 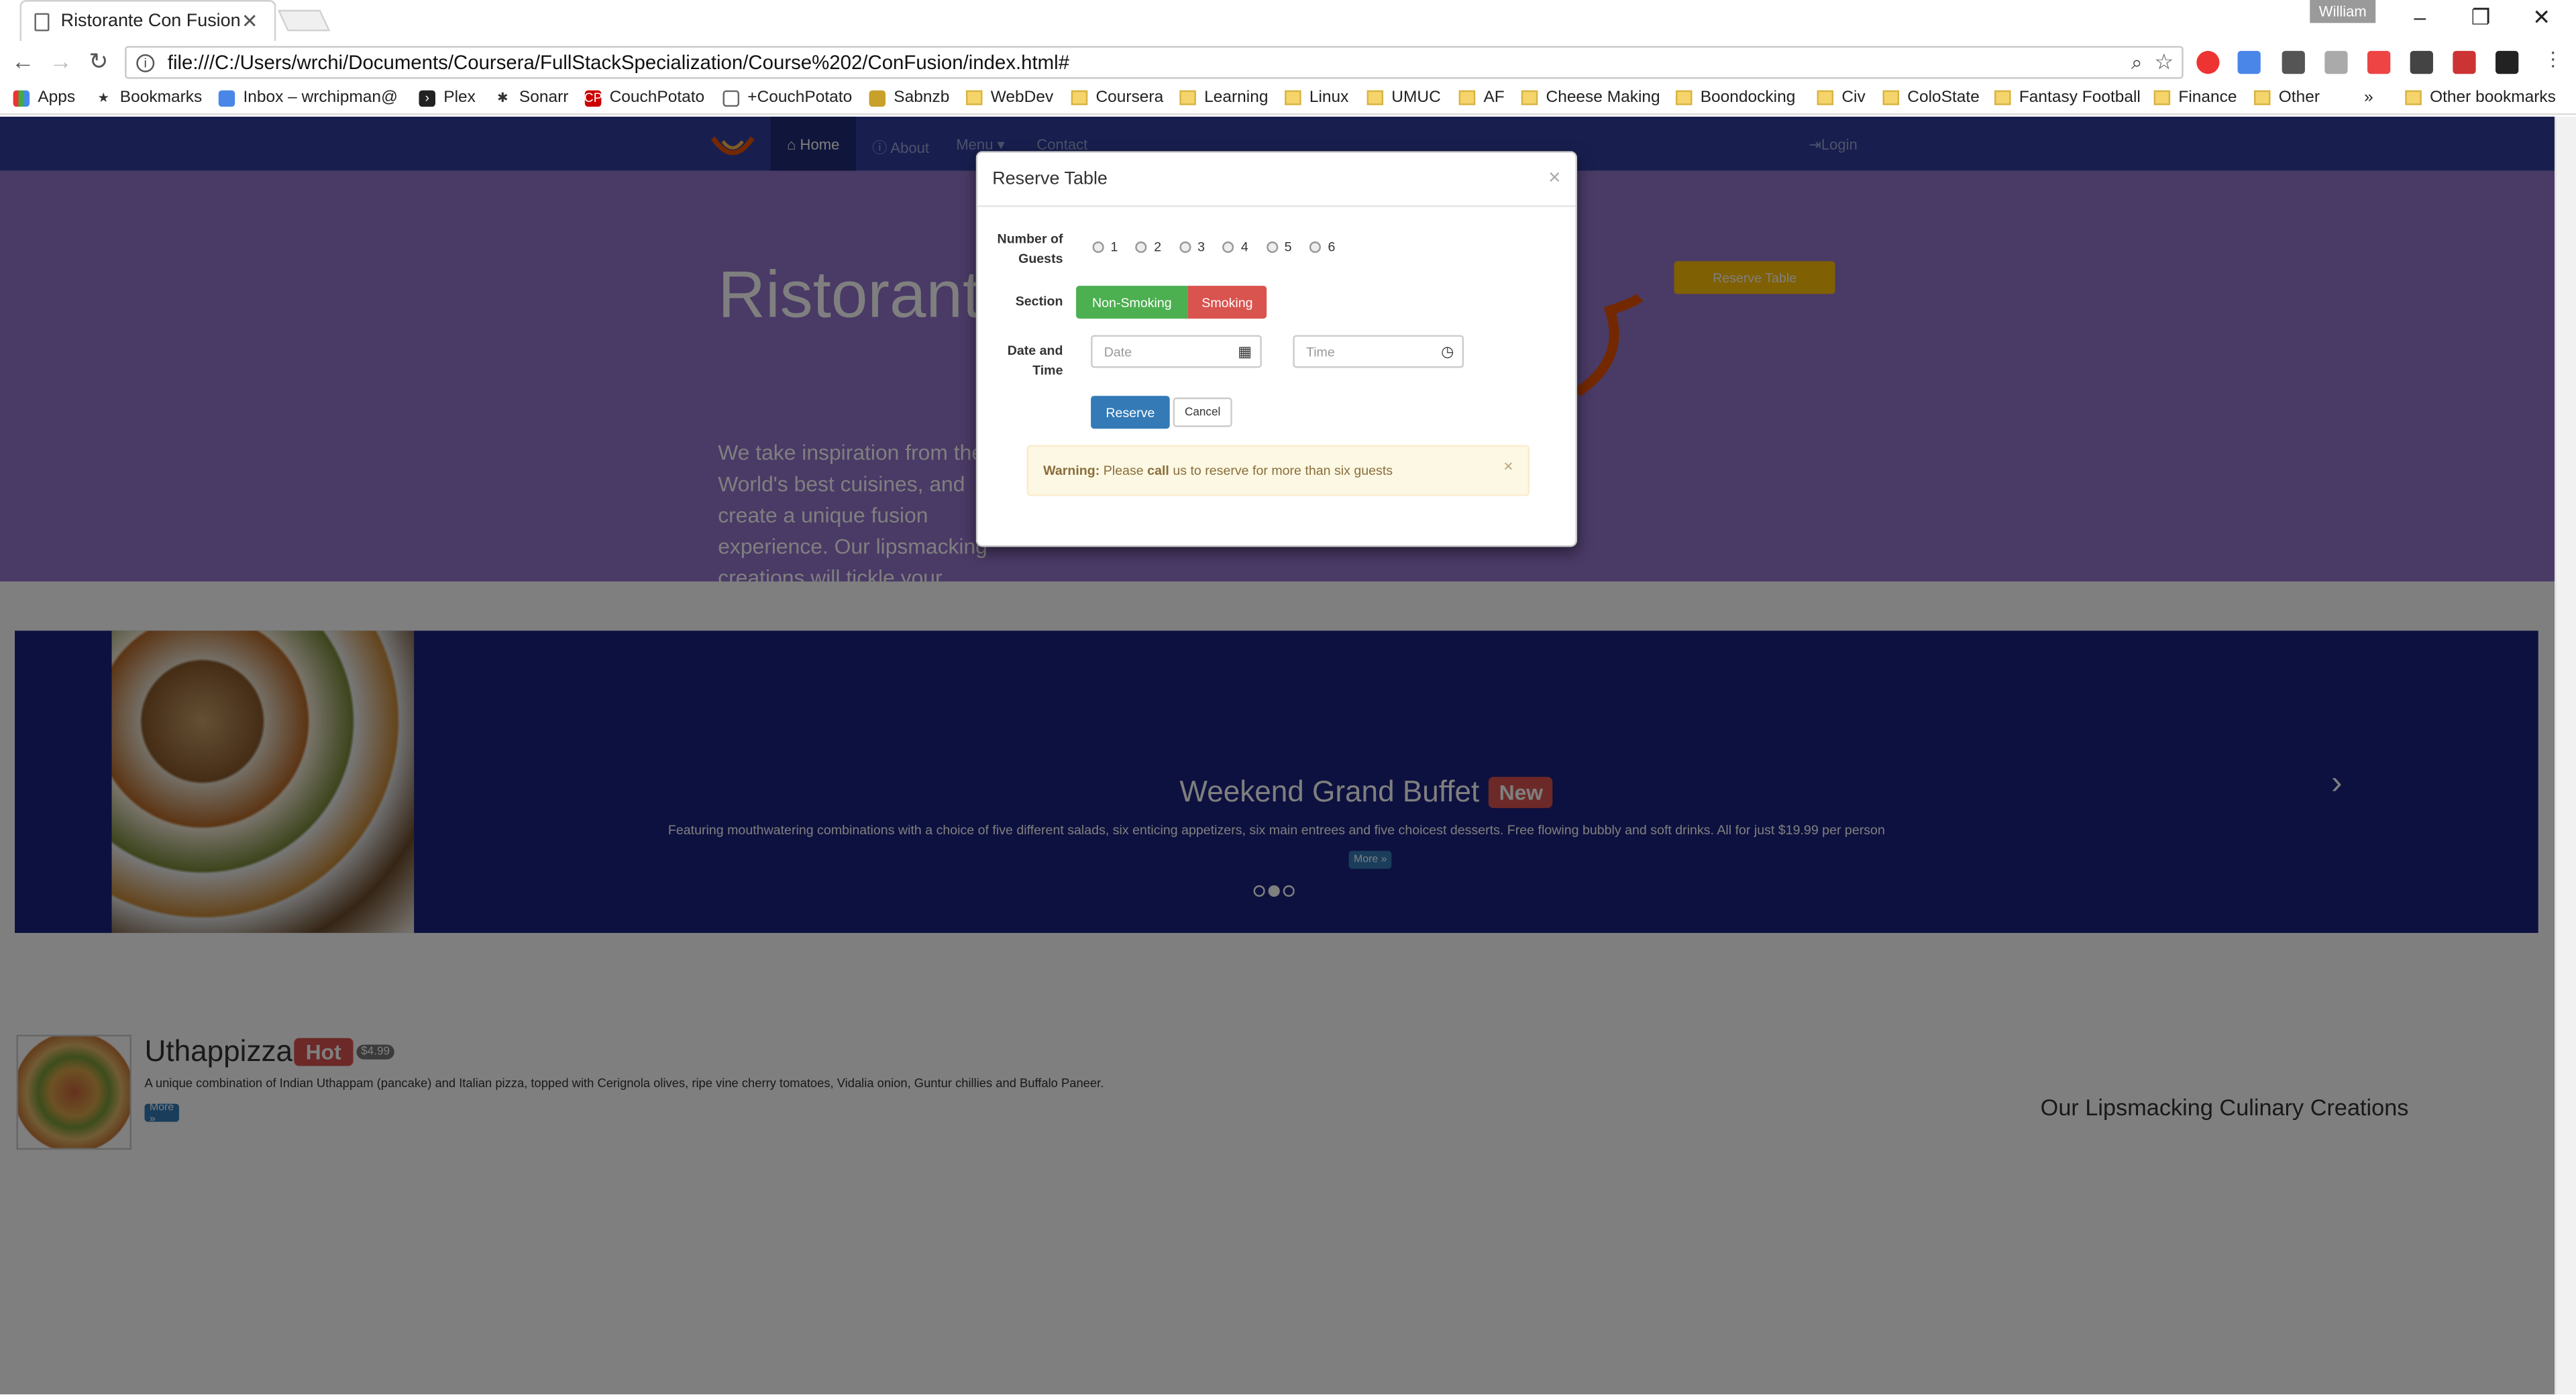 What do you see at coordinates (593, 97) in the screenshot?
I see `couchpotato-icon: CP` at bounding box center [593, 97].